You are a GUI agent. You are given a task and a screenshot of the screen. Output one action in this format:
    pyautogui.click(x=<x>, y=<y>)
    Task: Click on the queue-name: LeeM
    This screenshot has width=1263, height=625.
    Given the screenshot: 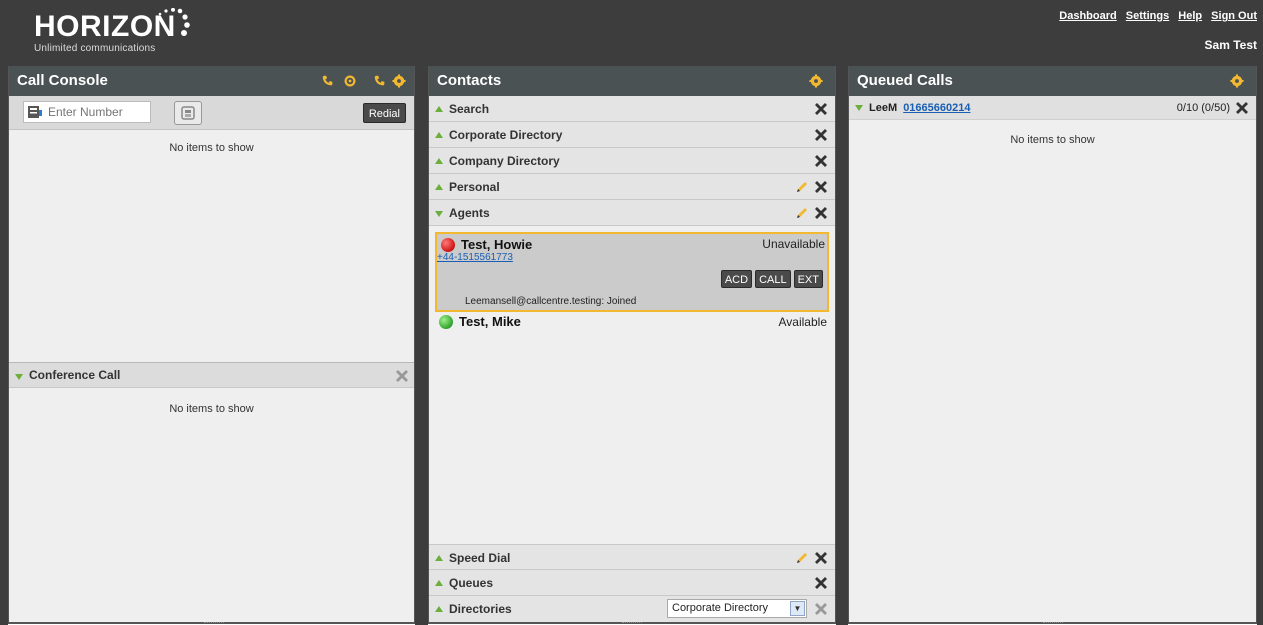 What is the action you would take?
    pyautogui.click(x=883, y=108)
    